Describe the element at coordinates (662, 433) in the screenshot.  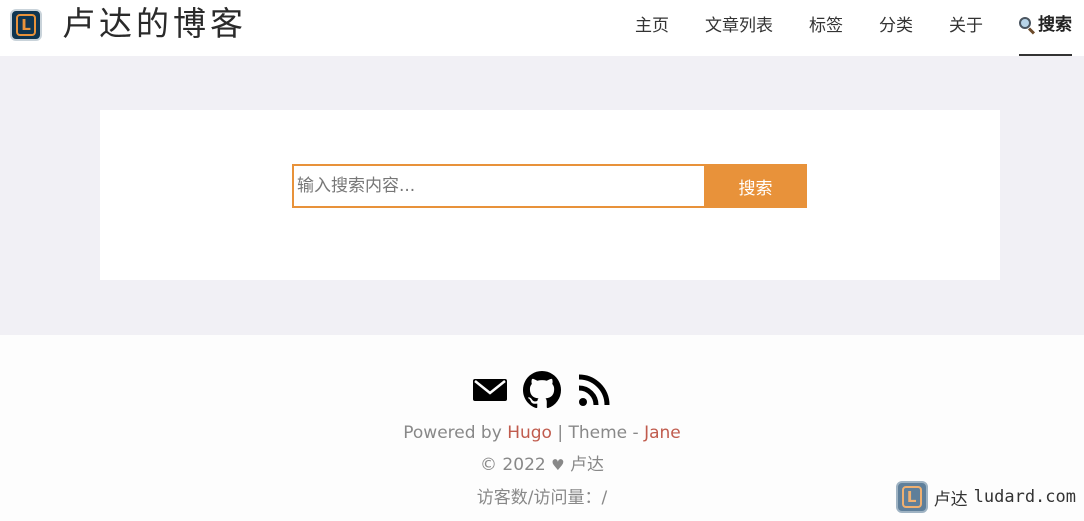
I see `jane-theme-link: Jane` at that location.